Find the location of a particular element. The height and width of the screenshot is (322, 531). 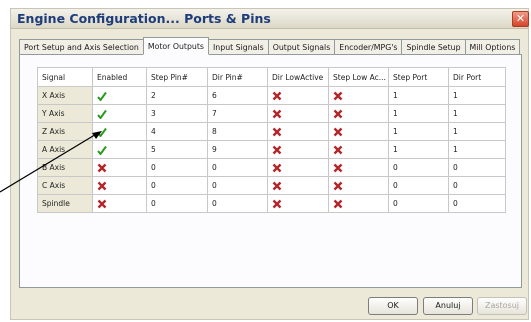

annotation-arrow is located at coordinates (51, 162).